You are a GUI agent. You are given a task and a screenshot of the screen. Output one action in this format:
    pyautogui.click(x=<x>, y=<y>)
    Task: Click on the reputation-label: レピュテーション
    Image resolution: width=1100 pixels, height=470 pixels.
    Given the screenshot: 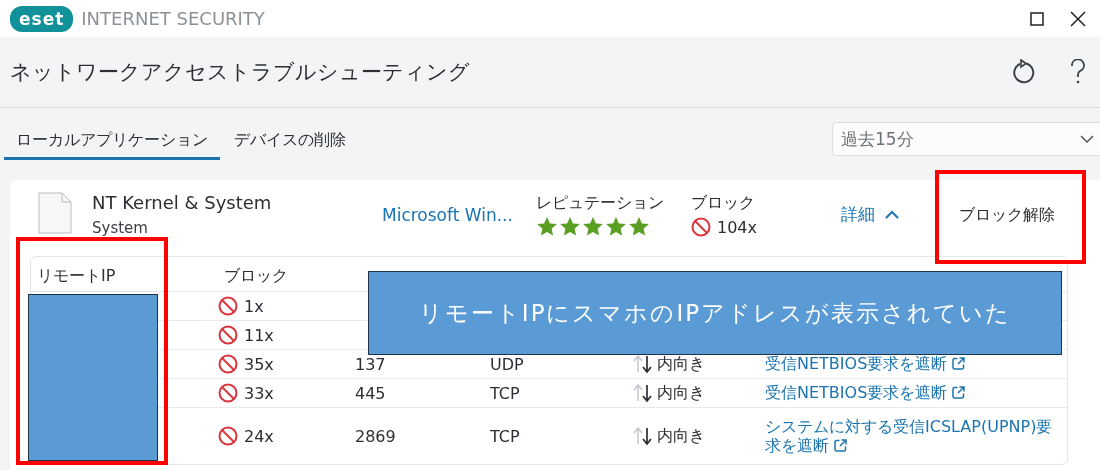 What is the action you would take?
    pyautogui.click(x=600, y=203)
    